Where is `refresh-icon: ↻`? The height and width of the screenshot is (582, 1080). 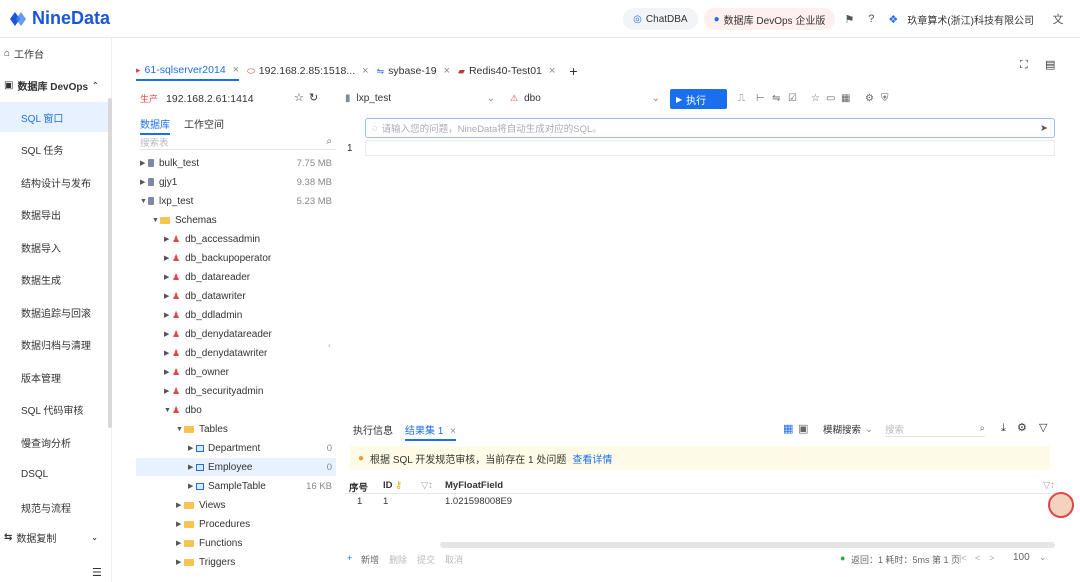
refresh-icon: ↻ is located at coordinates (313, 97).